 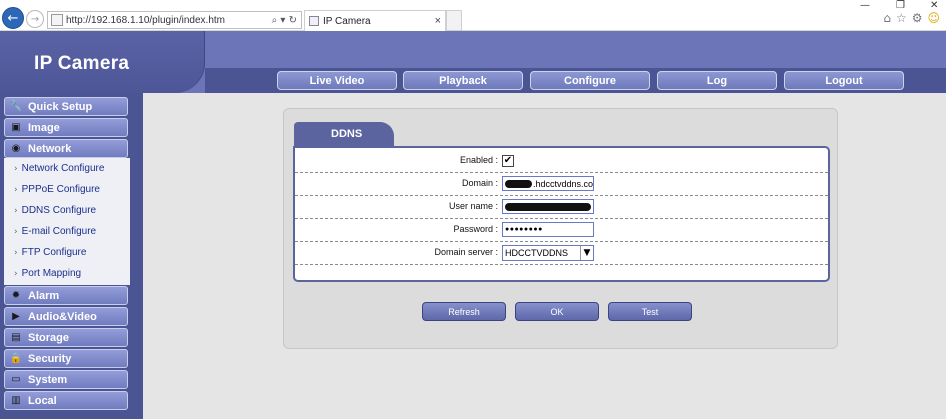 What do you see at coordinates (536, 253) in the screenshot?
I see `server-value: HDCCTVDDNS` at bounding box center [536, 253].